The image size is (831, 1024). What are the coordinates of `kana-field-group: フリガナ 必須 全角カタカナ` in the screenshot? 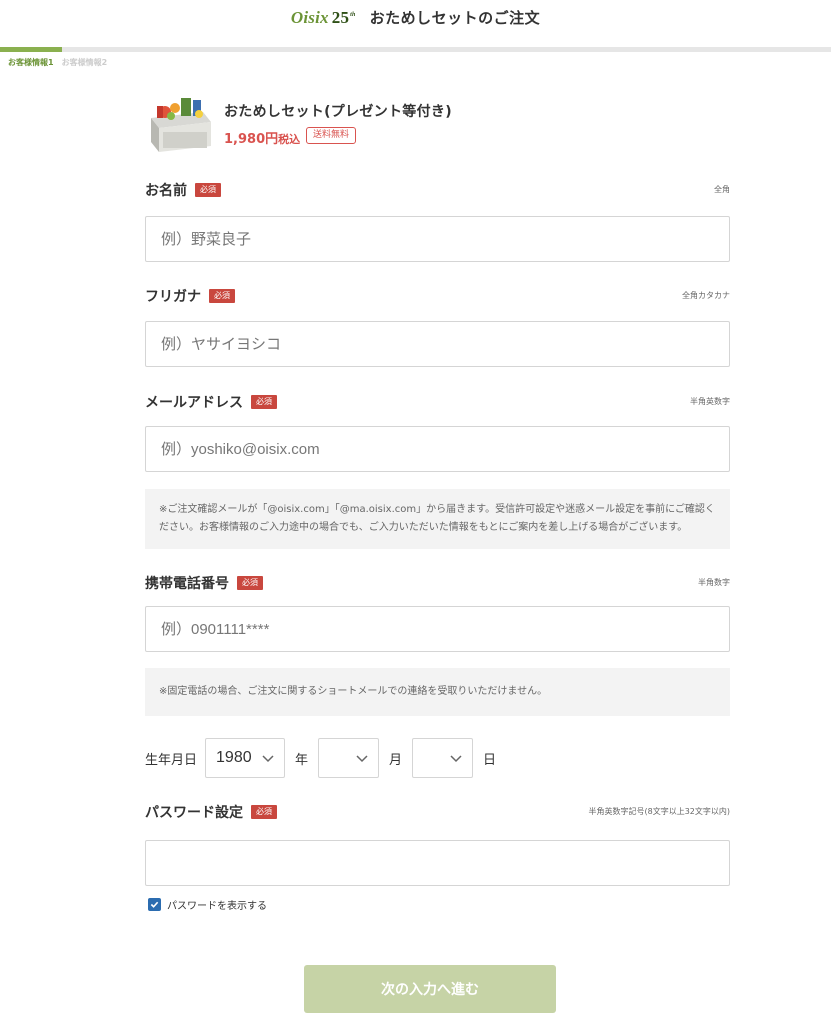 It's located at (437, 326).